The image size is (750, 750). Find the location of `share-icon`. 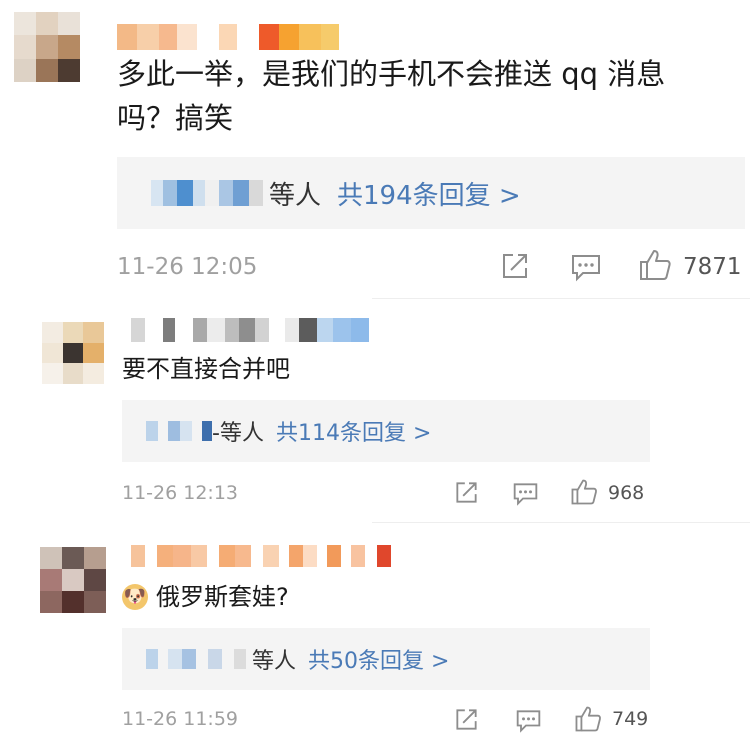

share-icon is located at coordinates (466, 719).